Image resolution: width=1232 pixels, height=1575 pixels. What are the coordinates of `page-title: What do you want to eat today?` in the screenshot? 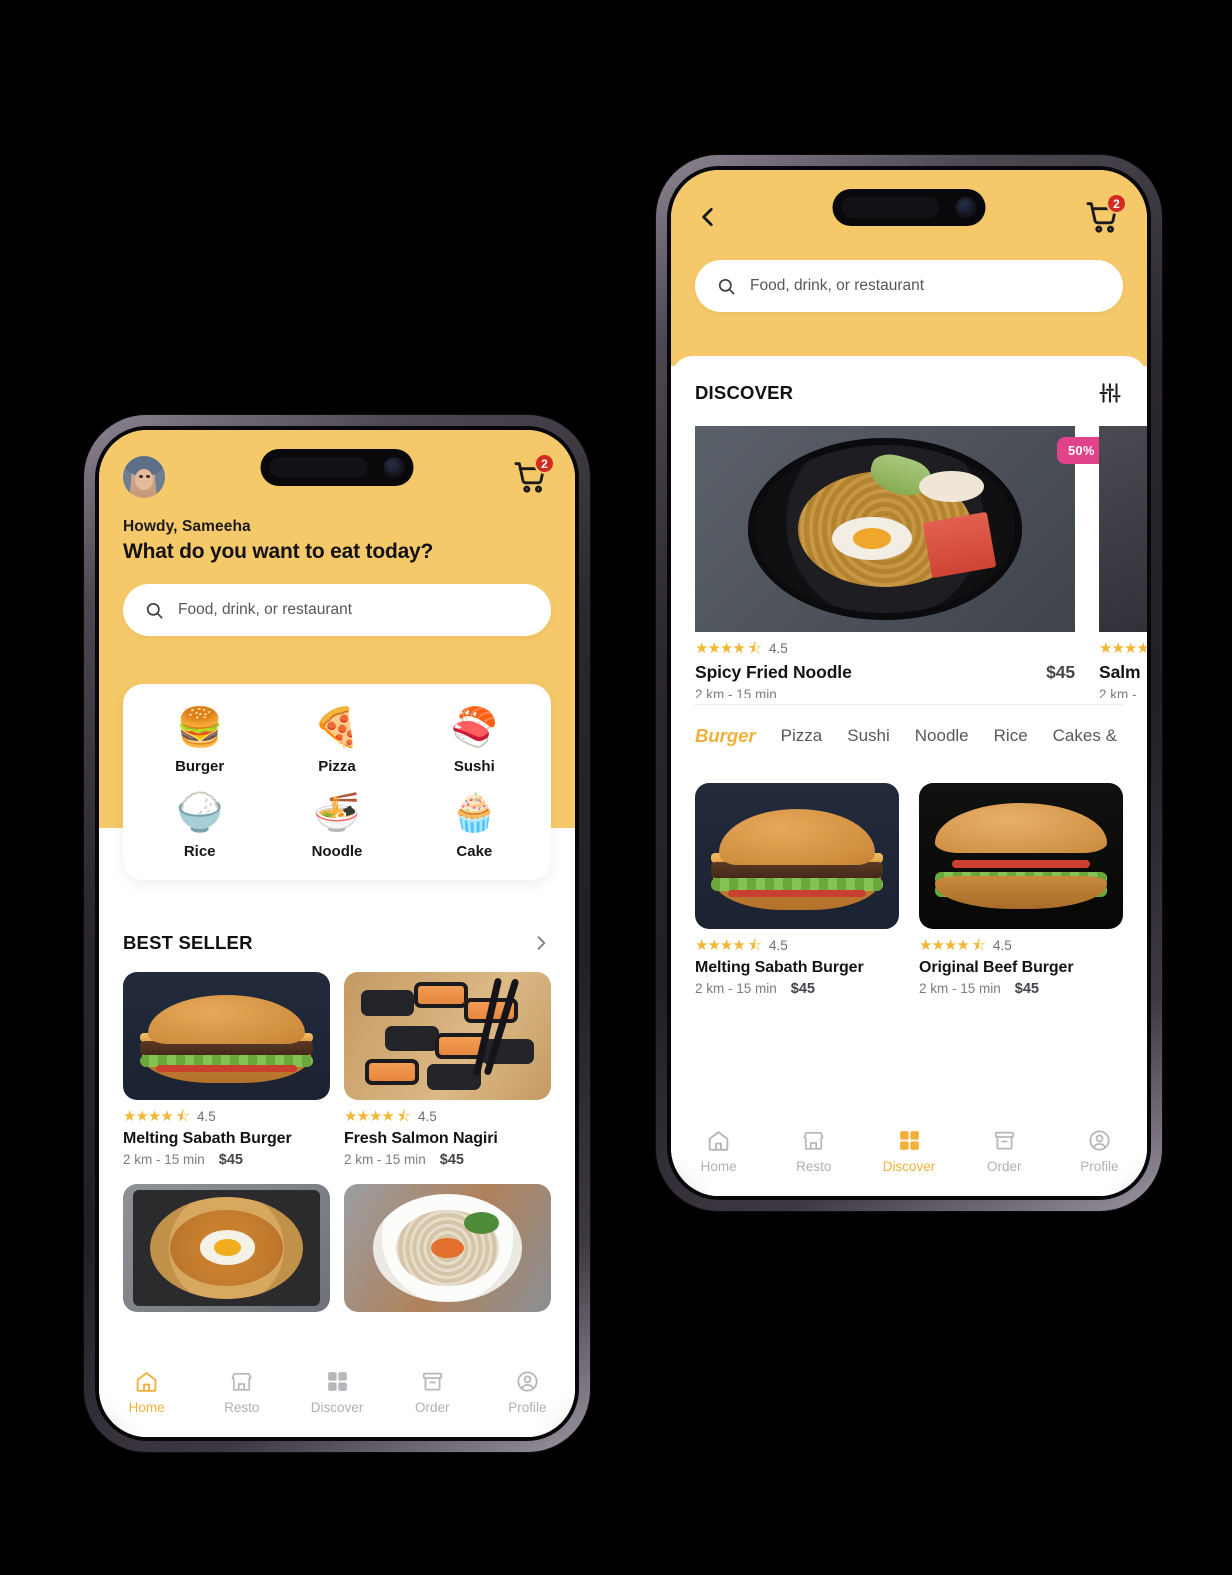 It's located at (278, 551).